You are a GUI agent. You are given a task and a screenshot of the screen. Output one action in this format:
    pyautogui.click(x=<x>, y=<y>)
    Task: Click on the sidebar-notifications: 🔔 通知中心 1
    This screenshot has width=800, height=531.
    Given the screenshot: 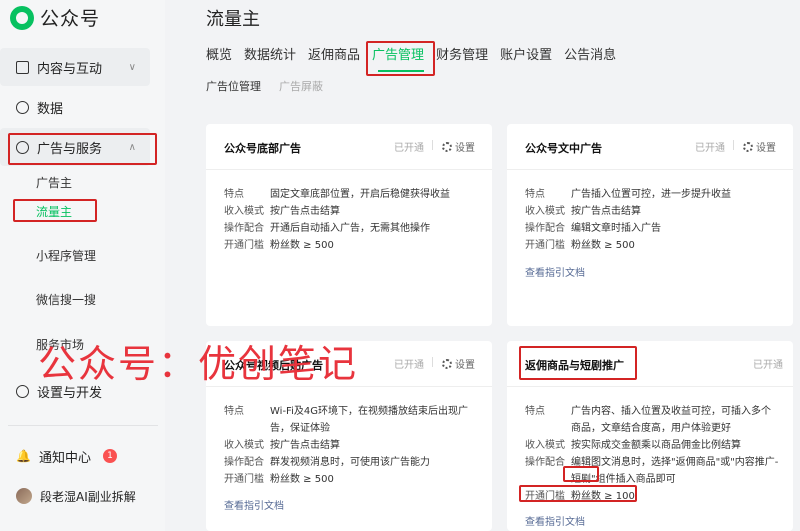 What is the action you would take?
    pyautogui.click(x=75, y=456)
    